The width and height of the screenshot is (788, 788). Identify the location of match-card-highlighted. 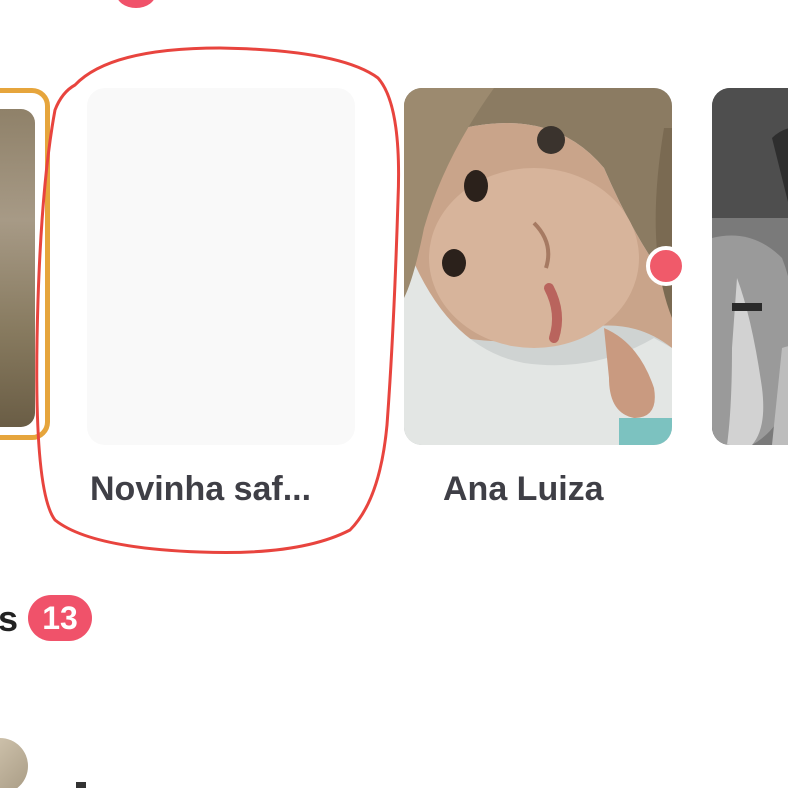
(25, 264).